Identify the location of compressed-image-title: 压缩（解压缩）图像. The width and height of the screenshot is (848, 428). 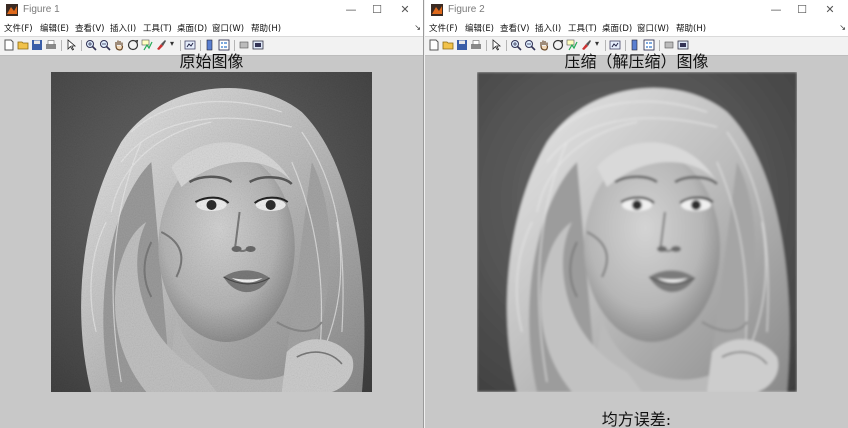
(636, 61).